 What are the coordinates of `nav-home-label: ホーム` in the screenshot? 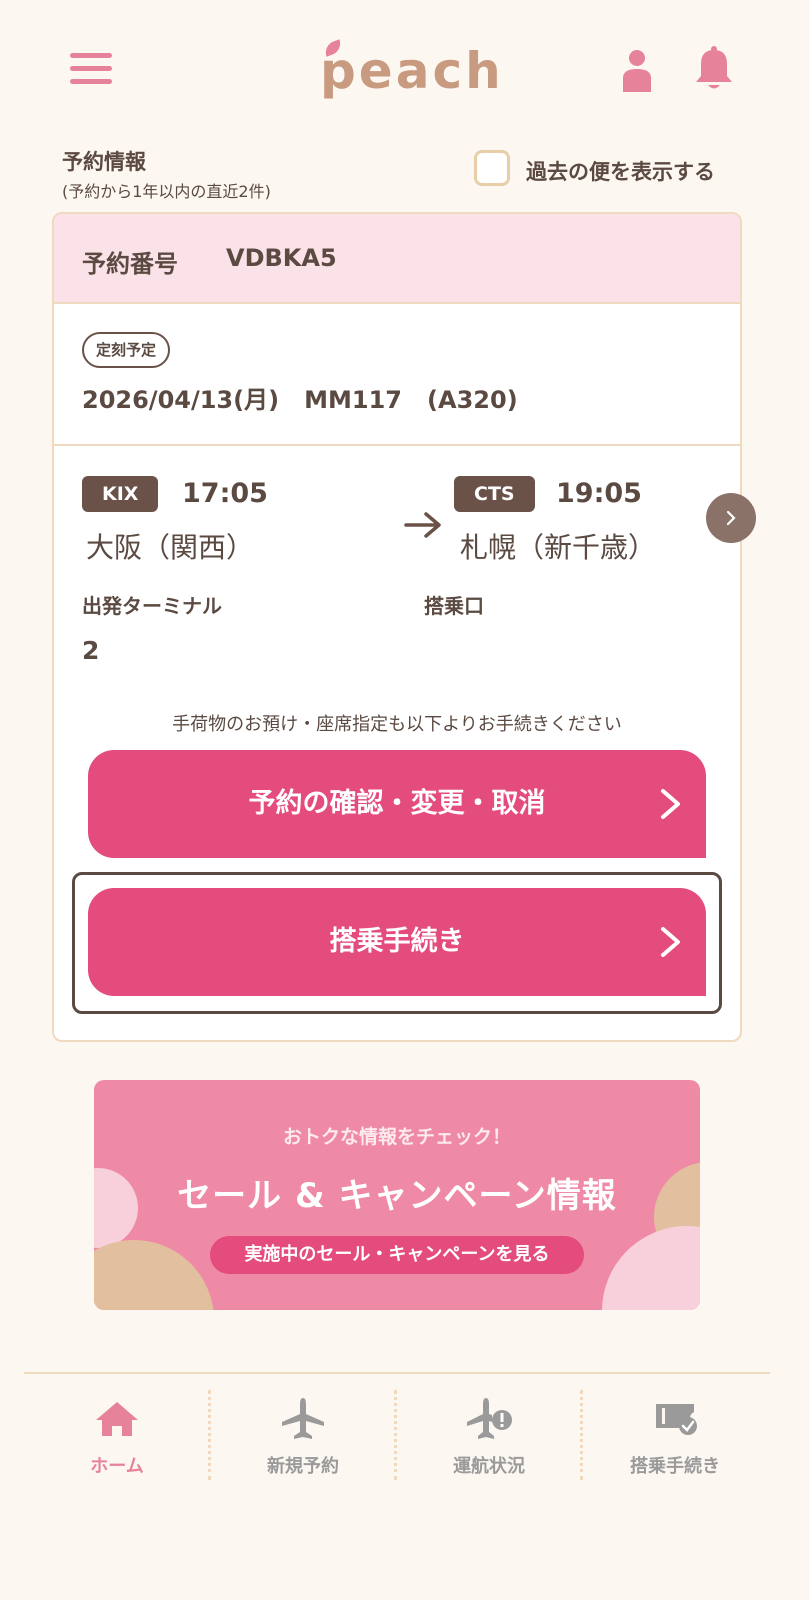 It's located at (117, 1466).